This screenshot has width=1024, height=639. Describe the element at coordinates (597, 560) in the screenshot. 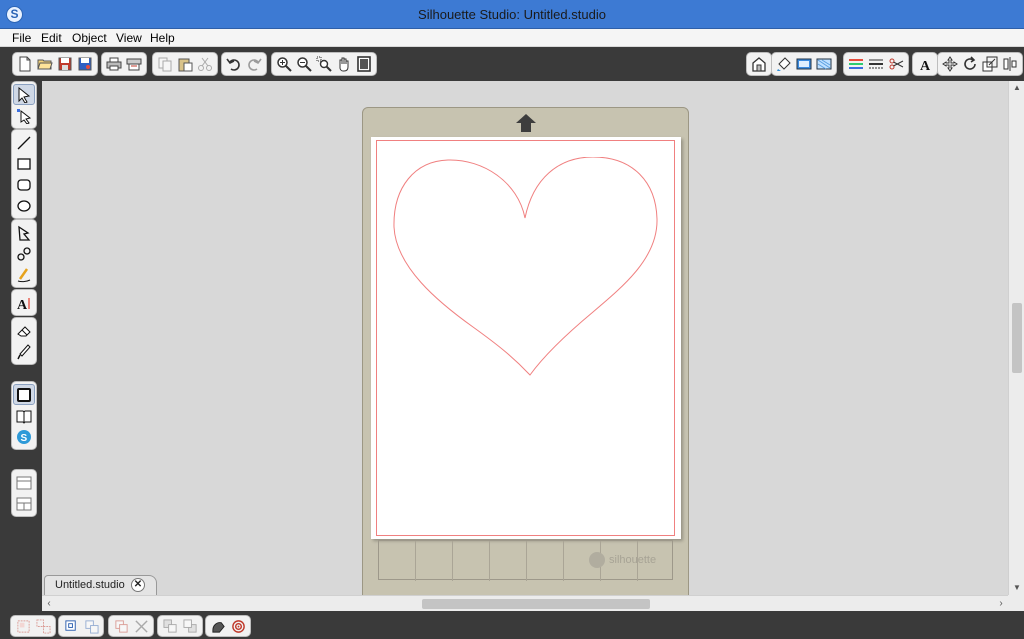

I see `silhouette-logo-icon` at that location.